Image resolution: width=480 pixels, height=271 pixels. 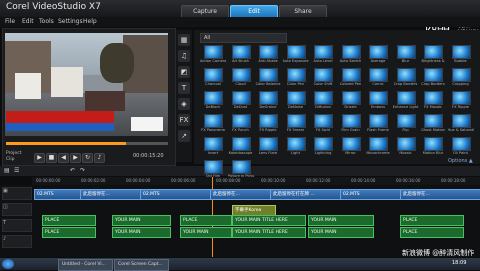 I want to click on menu-edit: Edit, so click(x=28, y=21).